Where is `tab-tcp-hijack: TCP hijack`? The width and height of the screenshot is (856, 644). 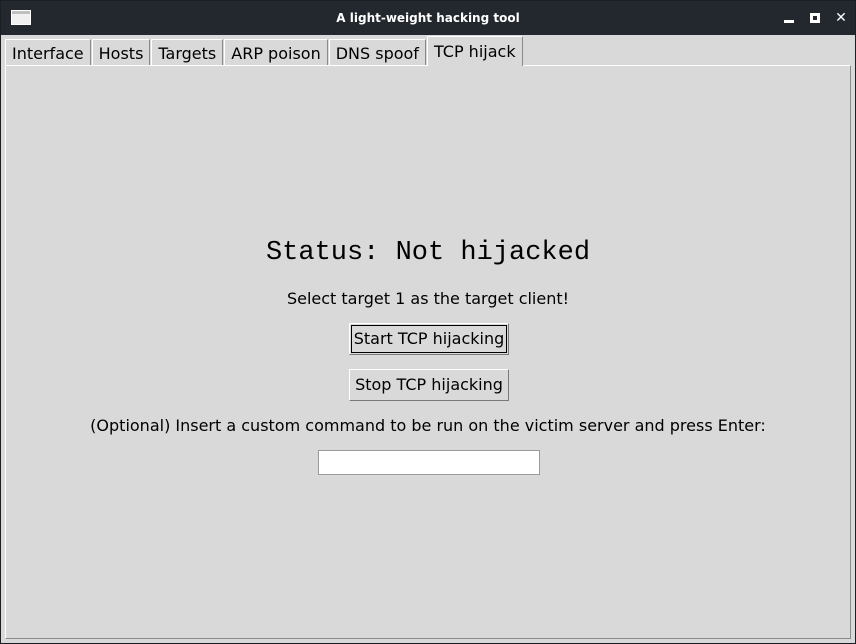 tab-tcp-hijack: TCP hijack is located at coordinates (474, 51).